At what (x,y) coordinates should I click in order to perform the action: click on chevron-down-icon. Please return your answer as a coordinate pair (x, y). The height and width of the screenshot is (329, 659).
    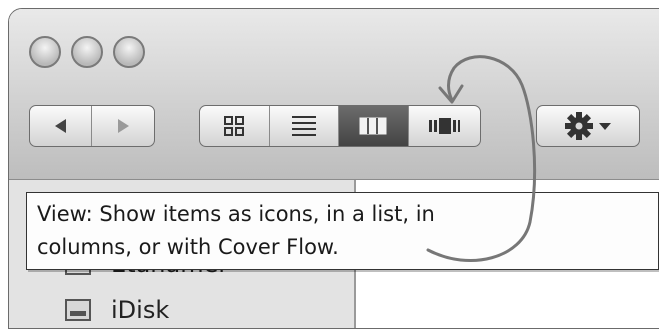
    Looking at the image, I should click on (605, 126).